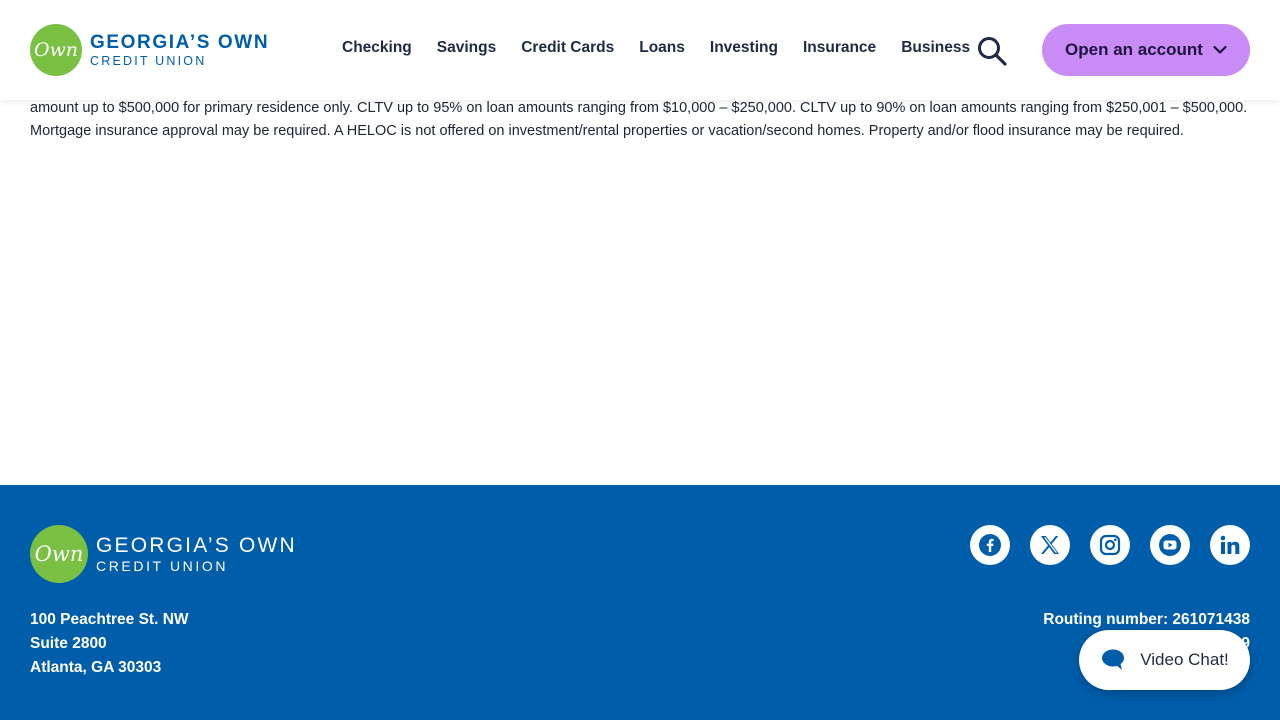 Image resolution: width=1280 pixels, height=720 pixels. What do you see at coordinates (839, 48) in the screenshot?
I see `nav-insurance: Insurance` at bounding box center [839, 48].